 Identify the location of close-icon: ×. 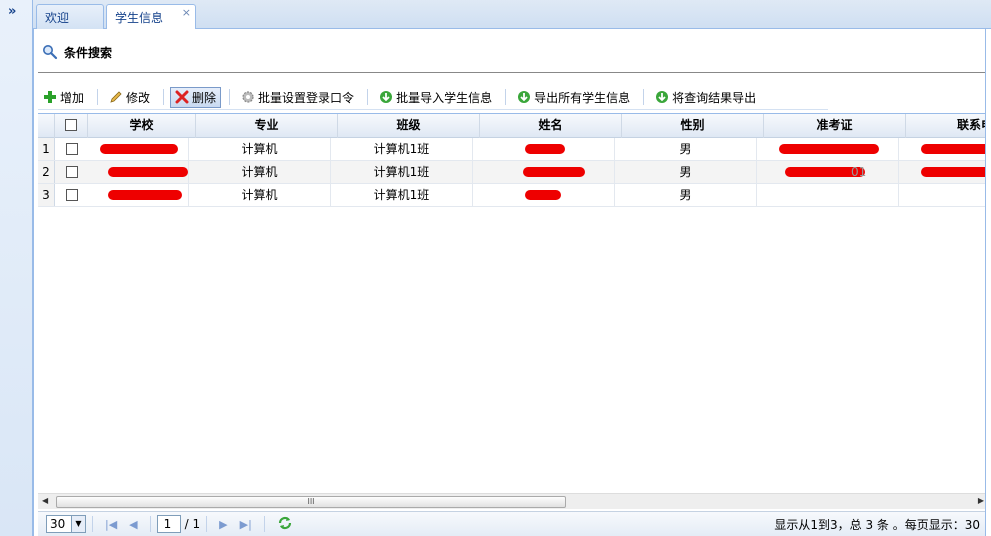
(186, 12).